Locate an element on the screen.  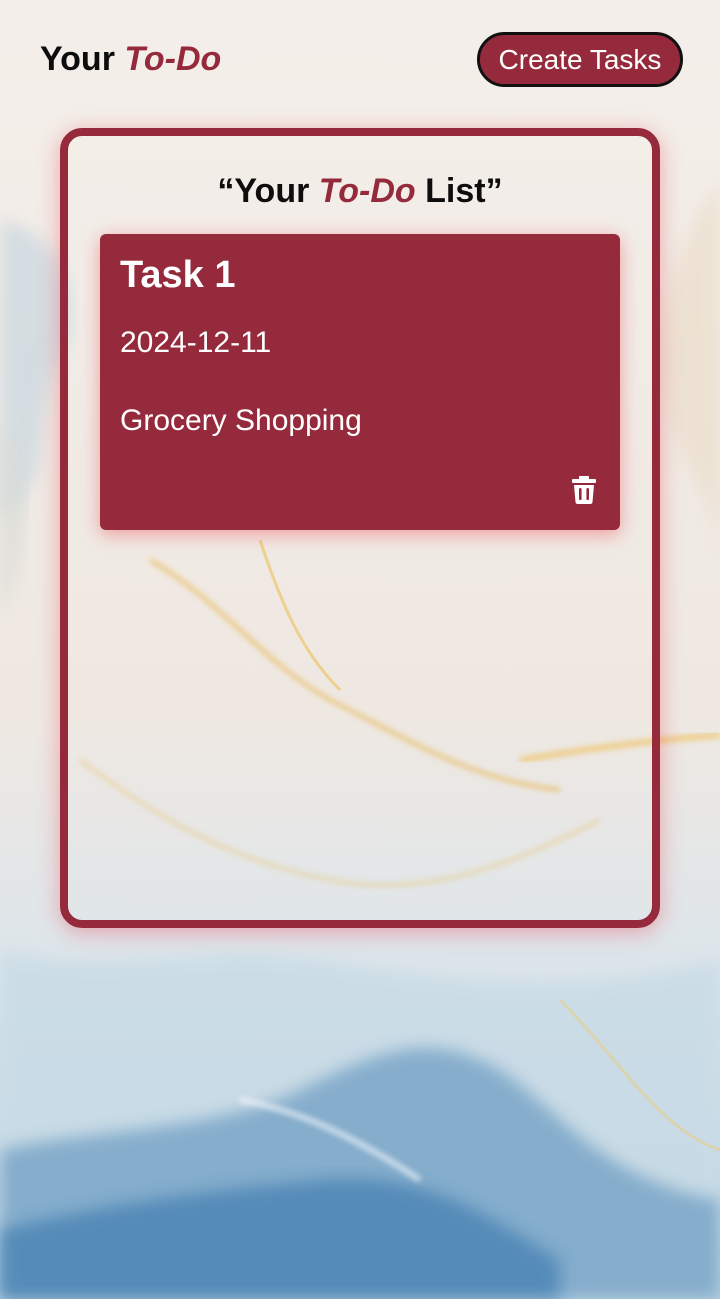
trash-icon is located at coordinates (584, 490).